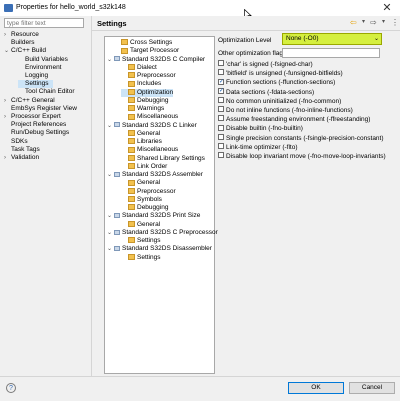 This screenshot has width=400, height=401. I want to click on forward-dropdown-icon: ▾, so click(383, 22).